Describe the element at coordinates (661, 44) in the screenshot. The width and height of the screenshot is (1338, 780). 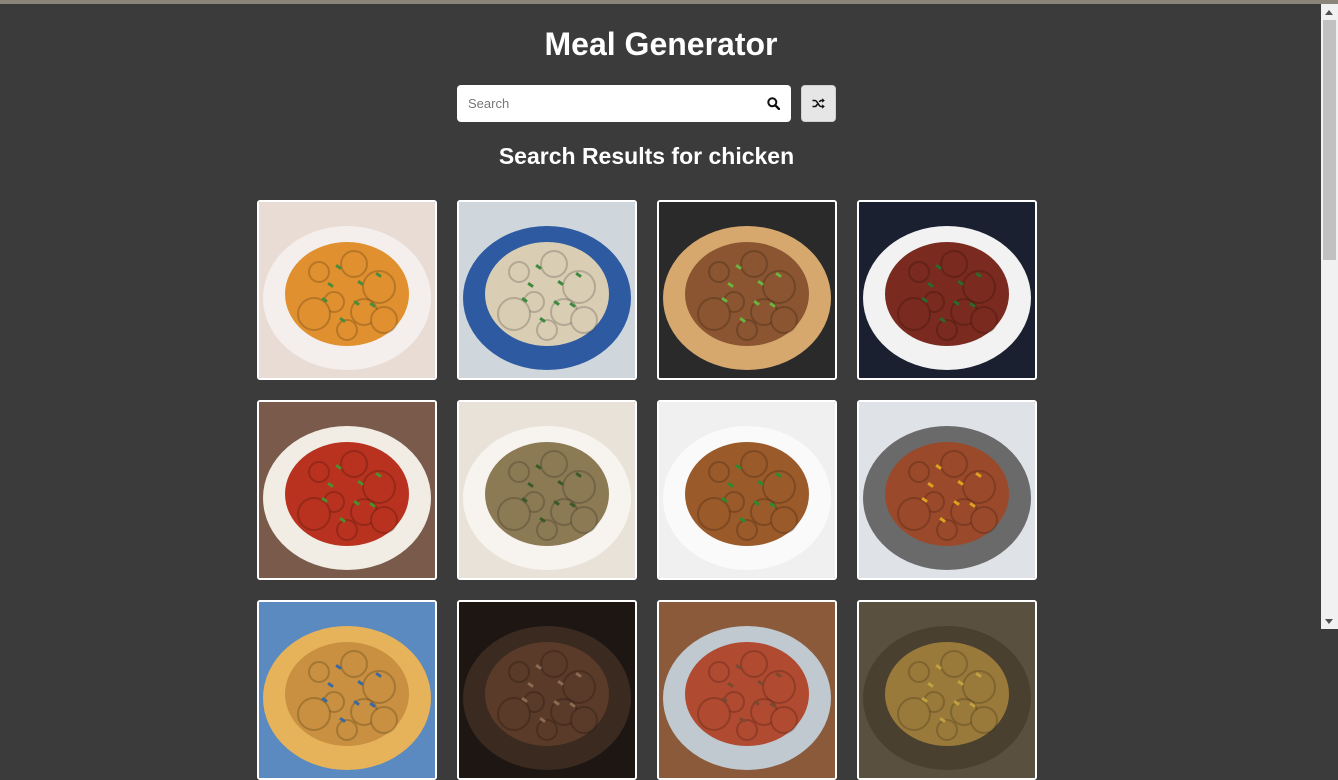
I see `page-title: Meal Generator` at that location.